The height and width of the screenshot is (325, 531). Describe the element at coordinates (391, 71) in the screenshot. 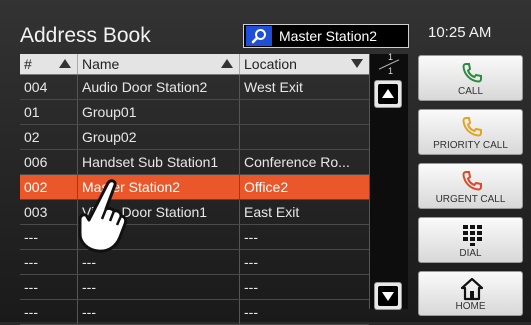

I see `total-pages: 1` at that location.